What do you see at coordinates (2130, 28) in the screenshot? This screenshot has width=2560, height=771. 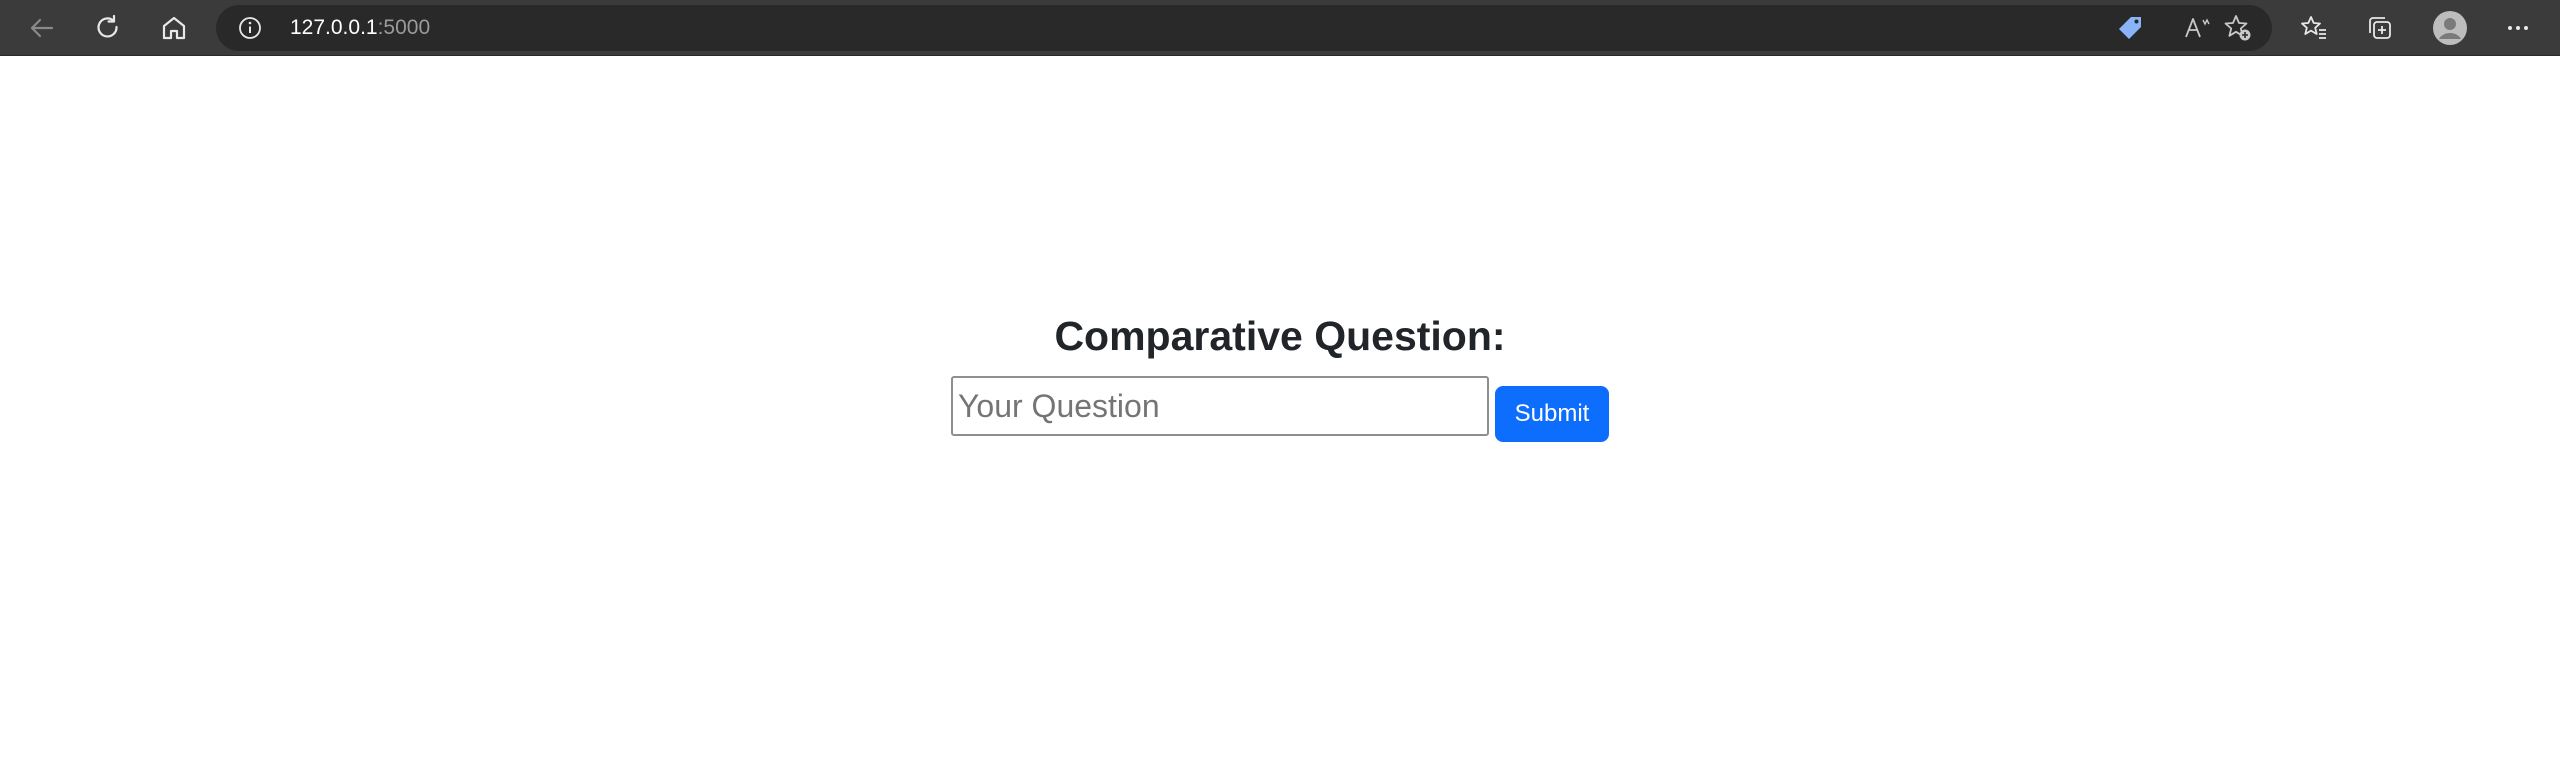 I see `price-tag-icon` at bounding box center [2130, 28].